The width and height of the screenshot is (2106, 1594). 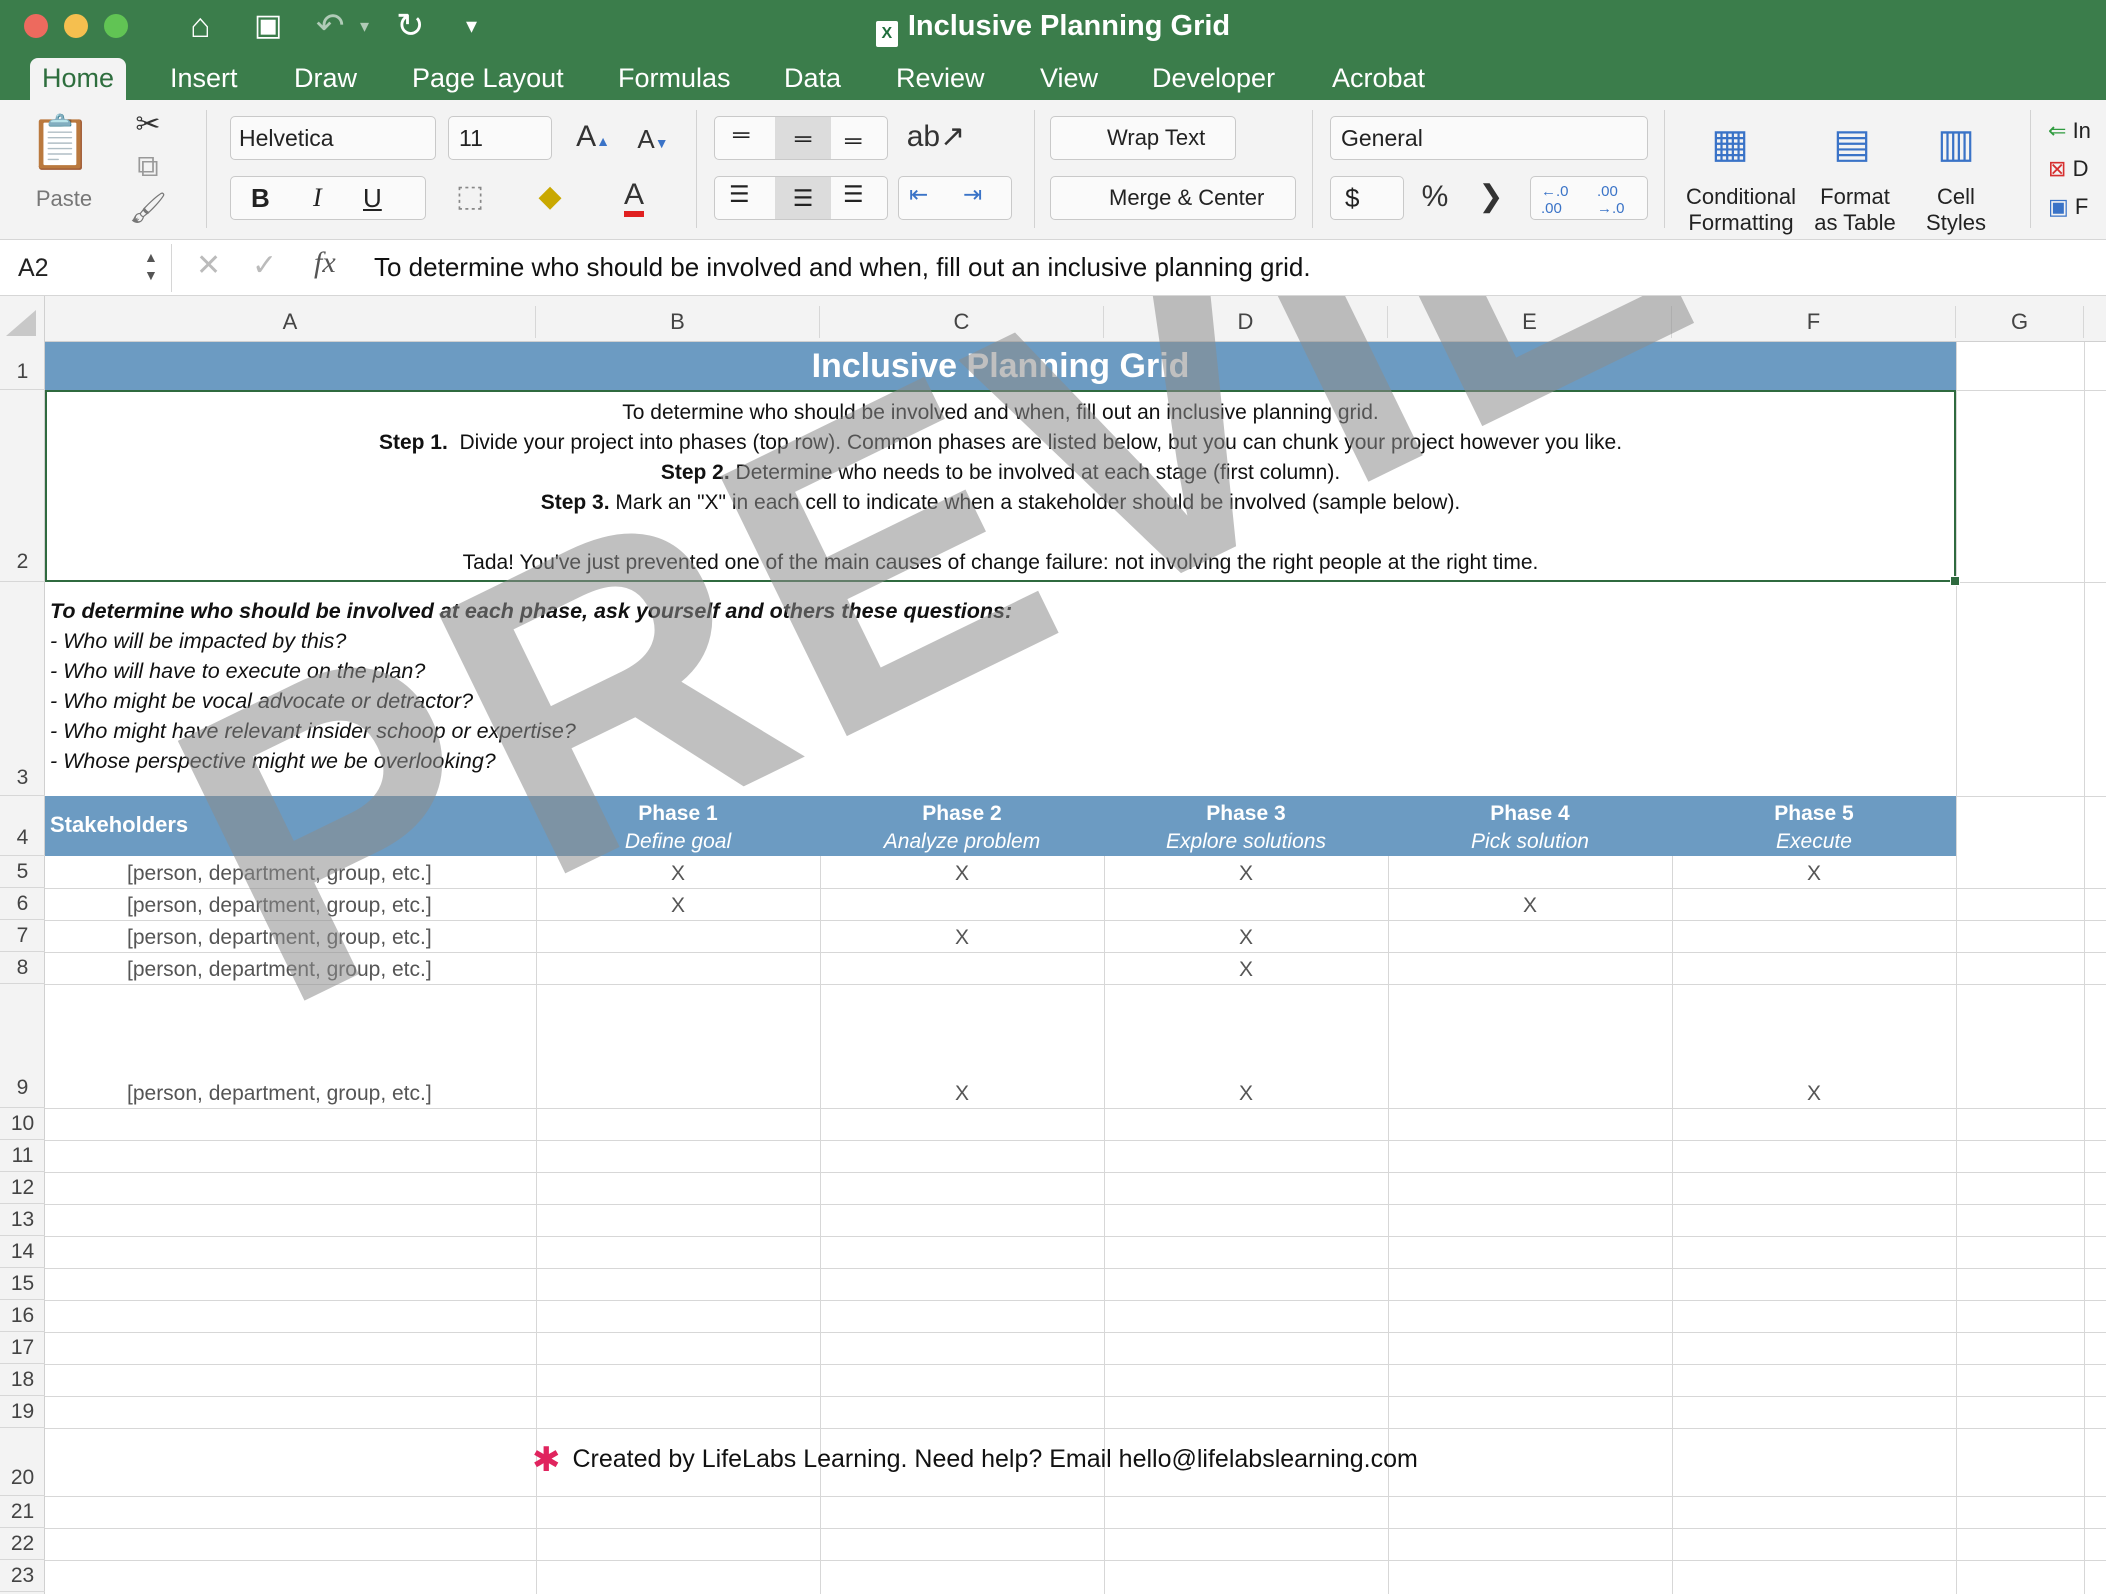 I want to click on row-header-11: 11, so click(x=22, y=1156).